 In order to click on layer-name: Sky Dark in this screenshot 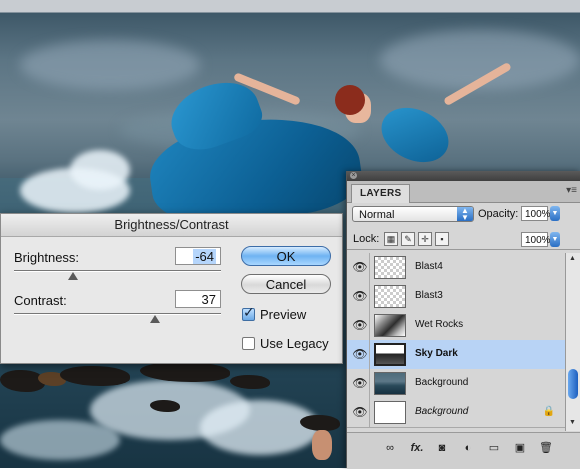, I will do `click(436, 353)`.